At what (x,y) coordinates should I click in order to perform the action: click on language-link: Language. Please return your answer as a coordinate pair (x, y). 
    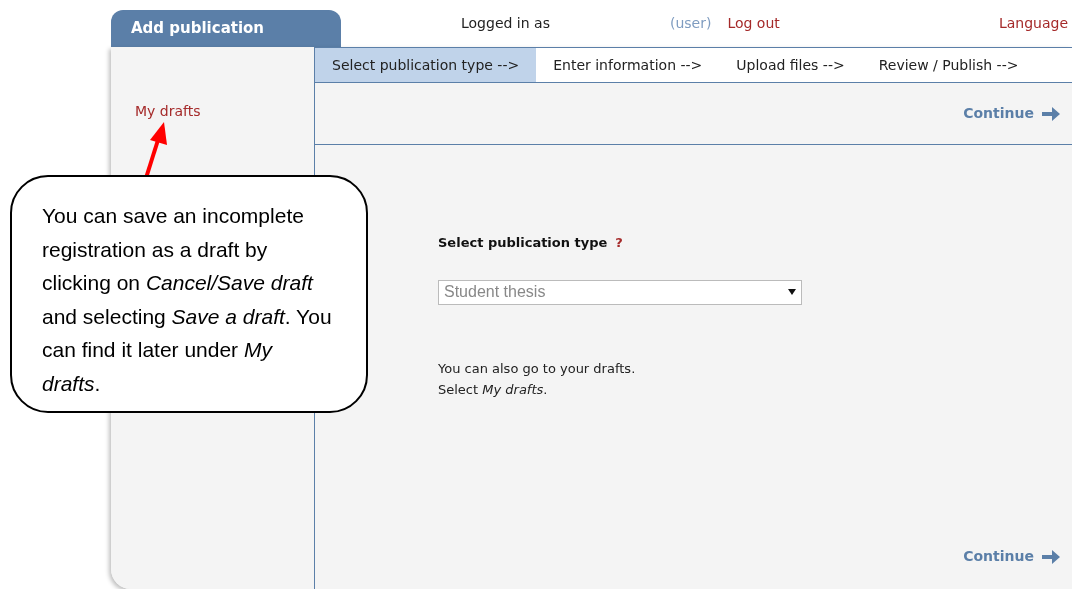
    Looking at the image, I should click on (1033, 23).